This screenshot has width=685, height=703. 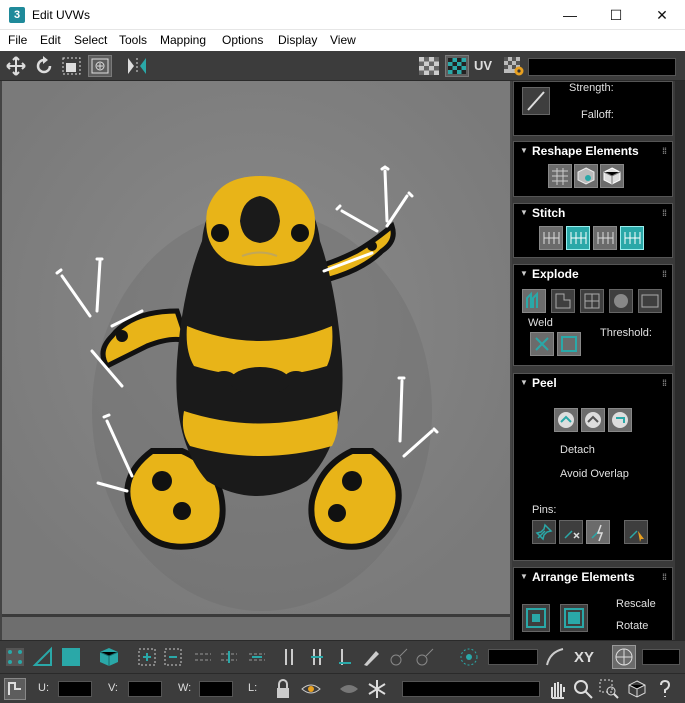 I want to click on weld-all-icon, so click(x=569, y=344).